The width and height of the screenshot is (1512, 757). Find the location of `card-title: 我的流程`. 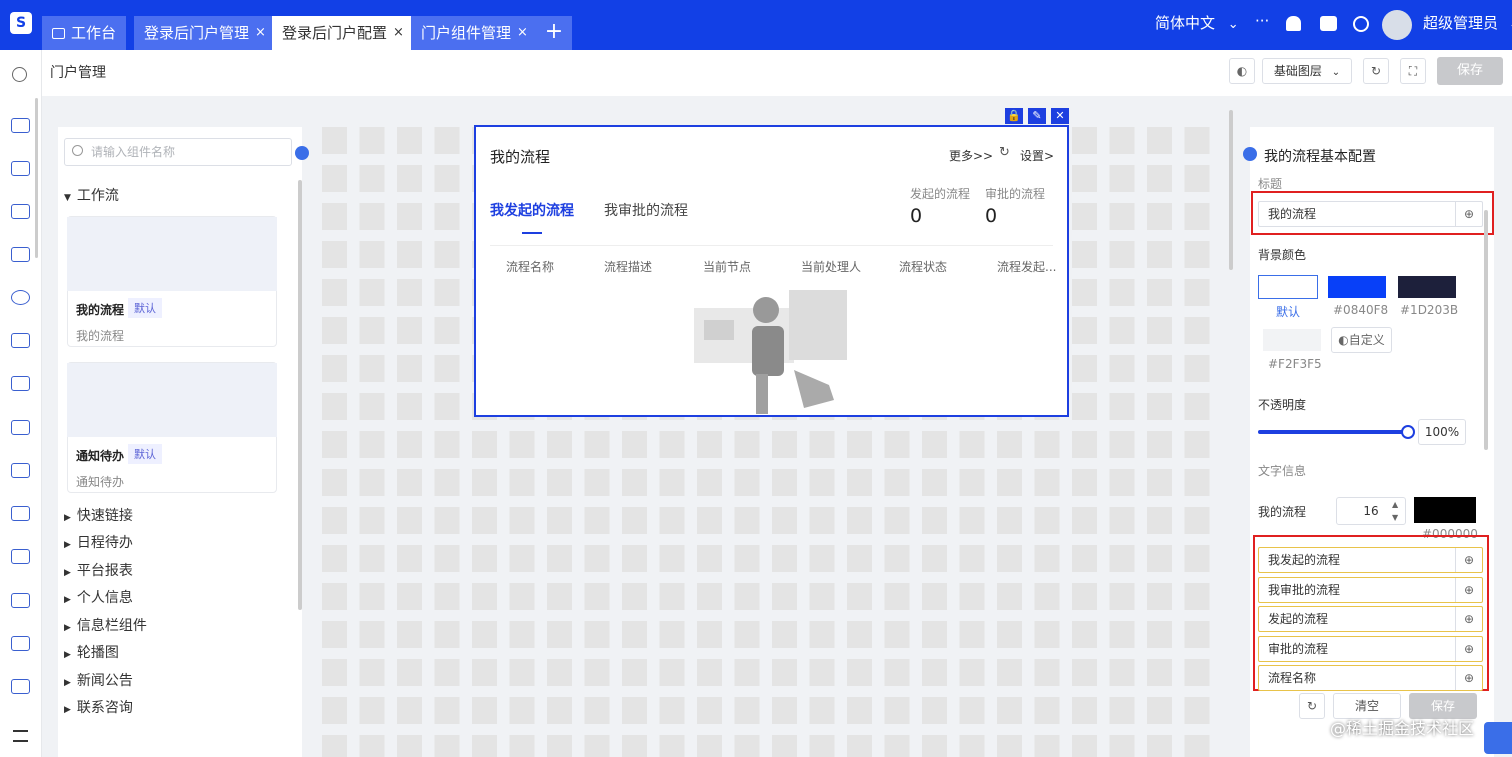

card-title: 我的流程 is located at coordinates (100, 310).